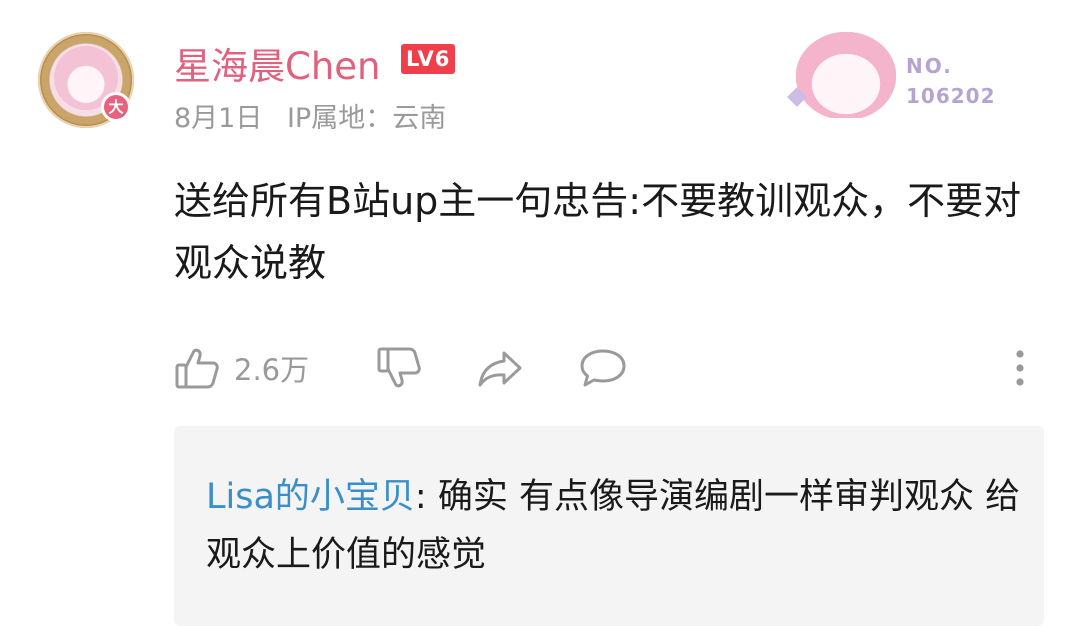 This screenshot has height=626, width=1080. I want to click on share-arrow-icon, so click(500, 368).